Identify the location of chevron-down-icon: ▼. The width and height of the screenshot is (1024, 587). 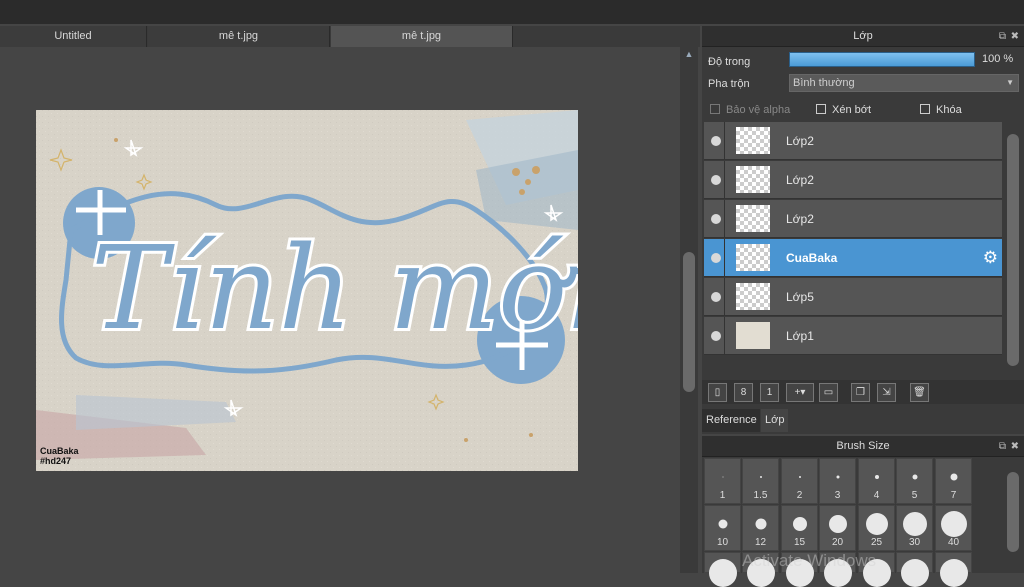
(1010, 82).